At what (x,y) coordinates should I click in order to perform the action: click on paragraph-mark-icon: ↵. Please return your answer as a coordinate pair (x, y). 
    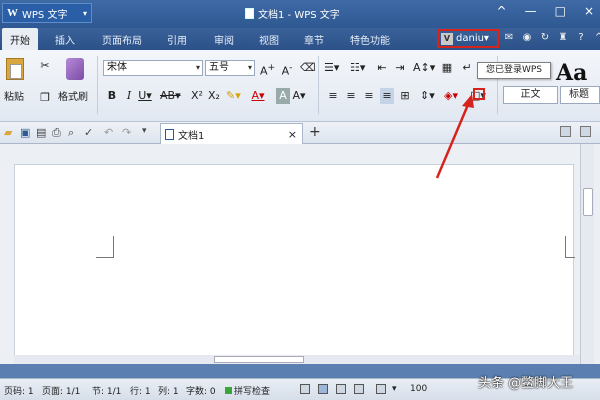
    Looking at the image, I should click on (467, 68).